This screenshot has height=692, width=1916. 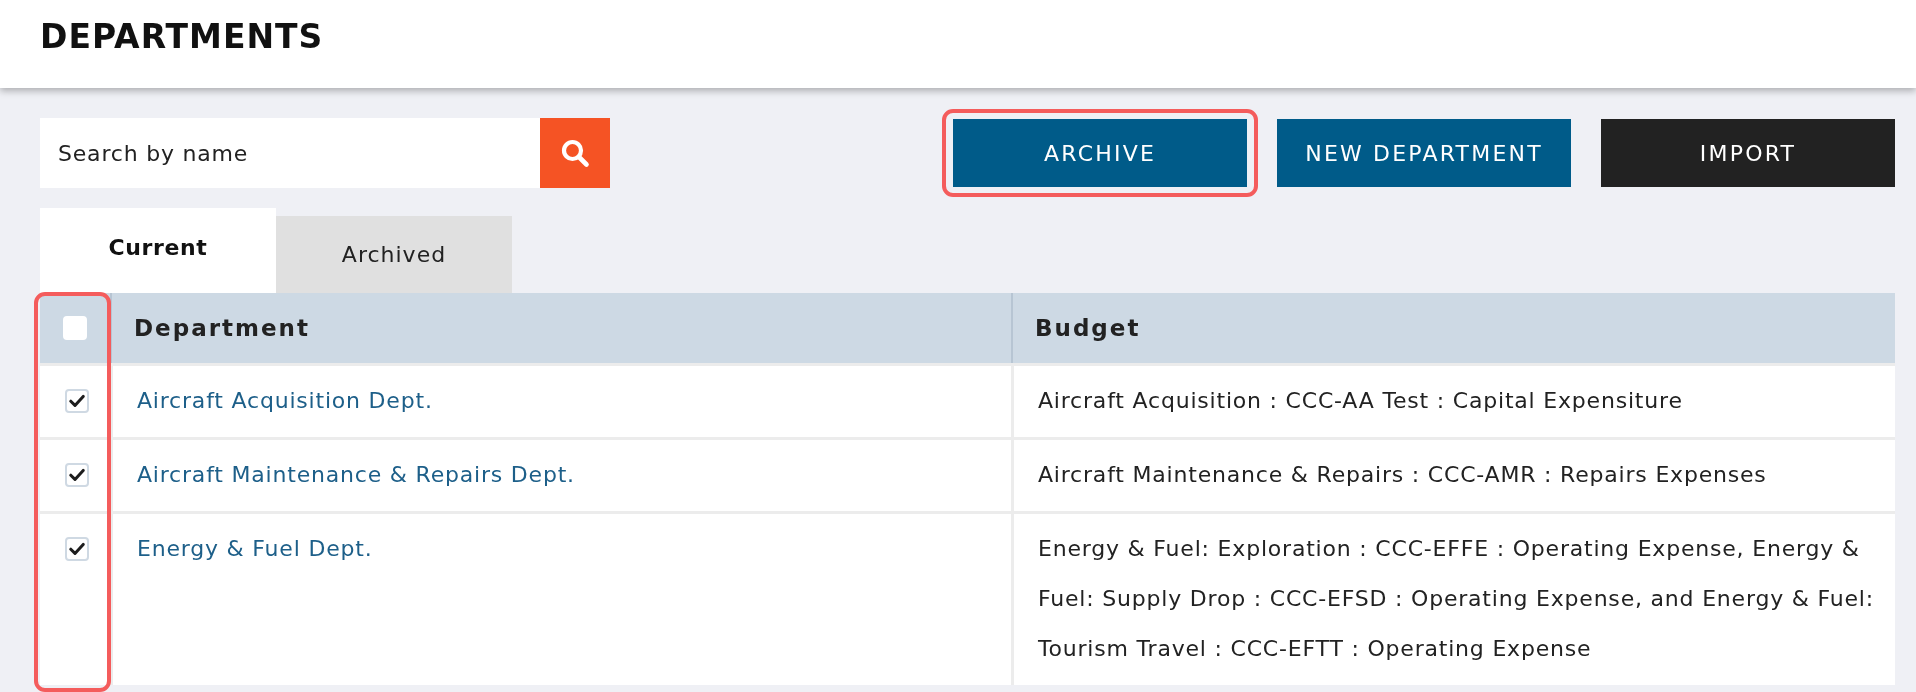 What do you see at coordinates (290, 153) in the screenshot?
I see `search-field: Search by name` at bounding box center [290, 153].